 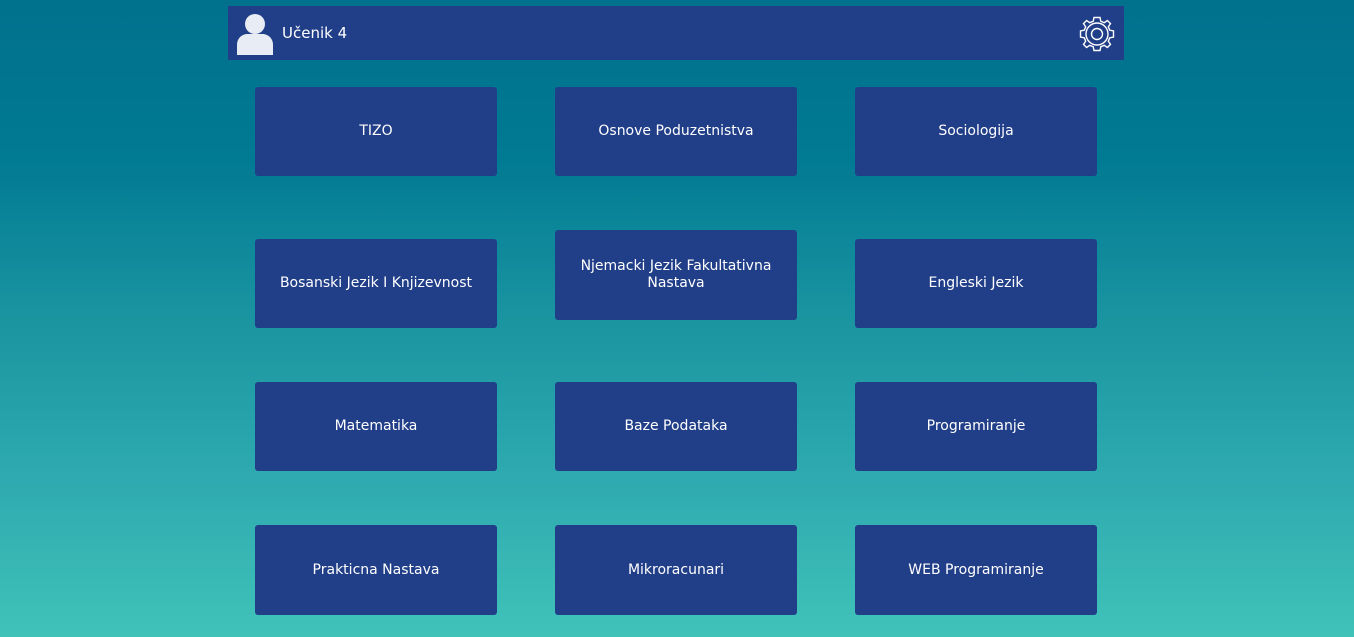 I want to click on subject-tile-web-programiranje: WEB Programiranje, so click(x=976, y=570).